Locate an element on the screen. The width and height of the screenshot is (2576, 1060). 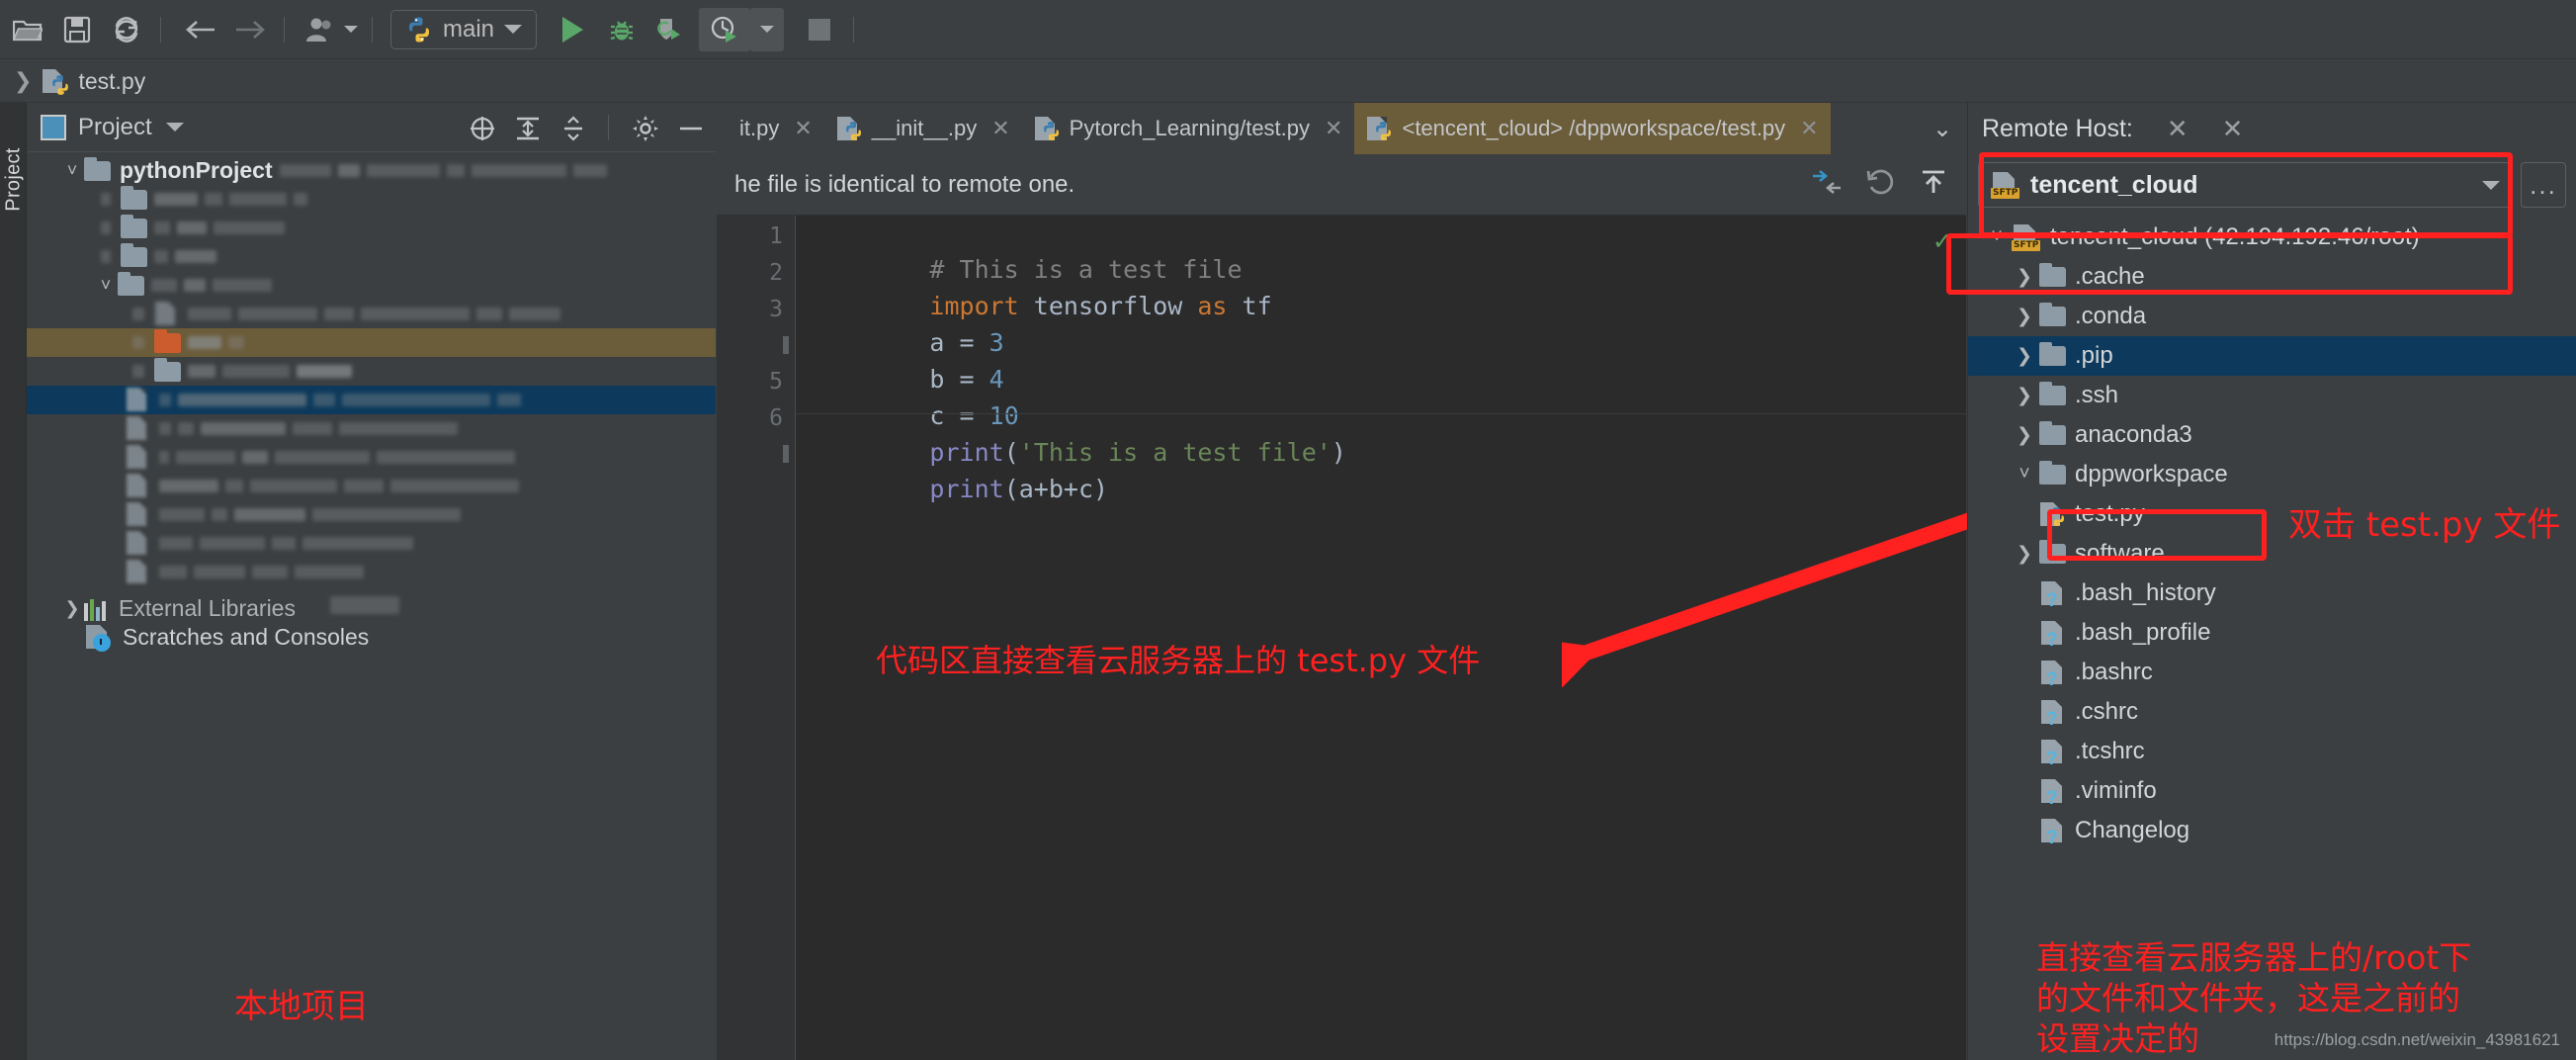
back-arrow-icon is located at coordinates (200, 29).